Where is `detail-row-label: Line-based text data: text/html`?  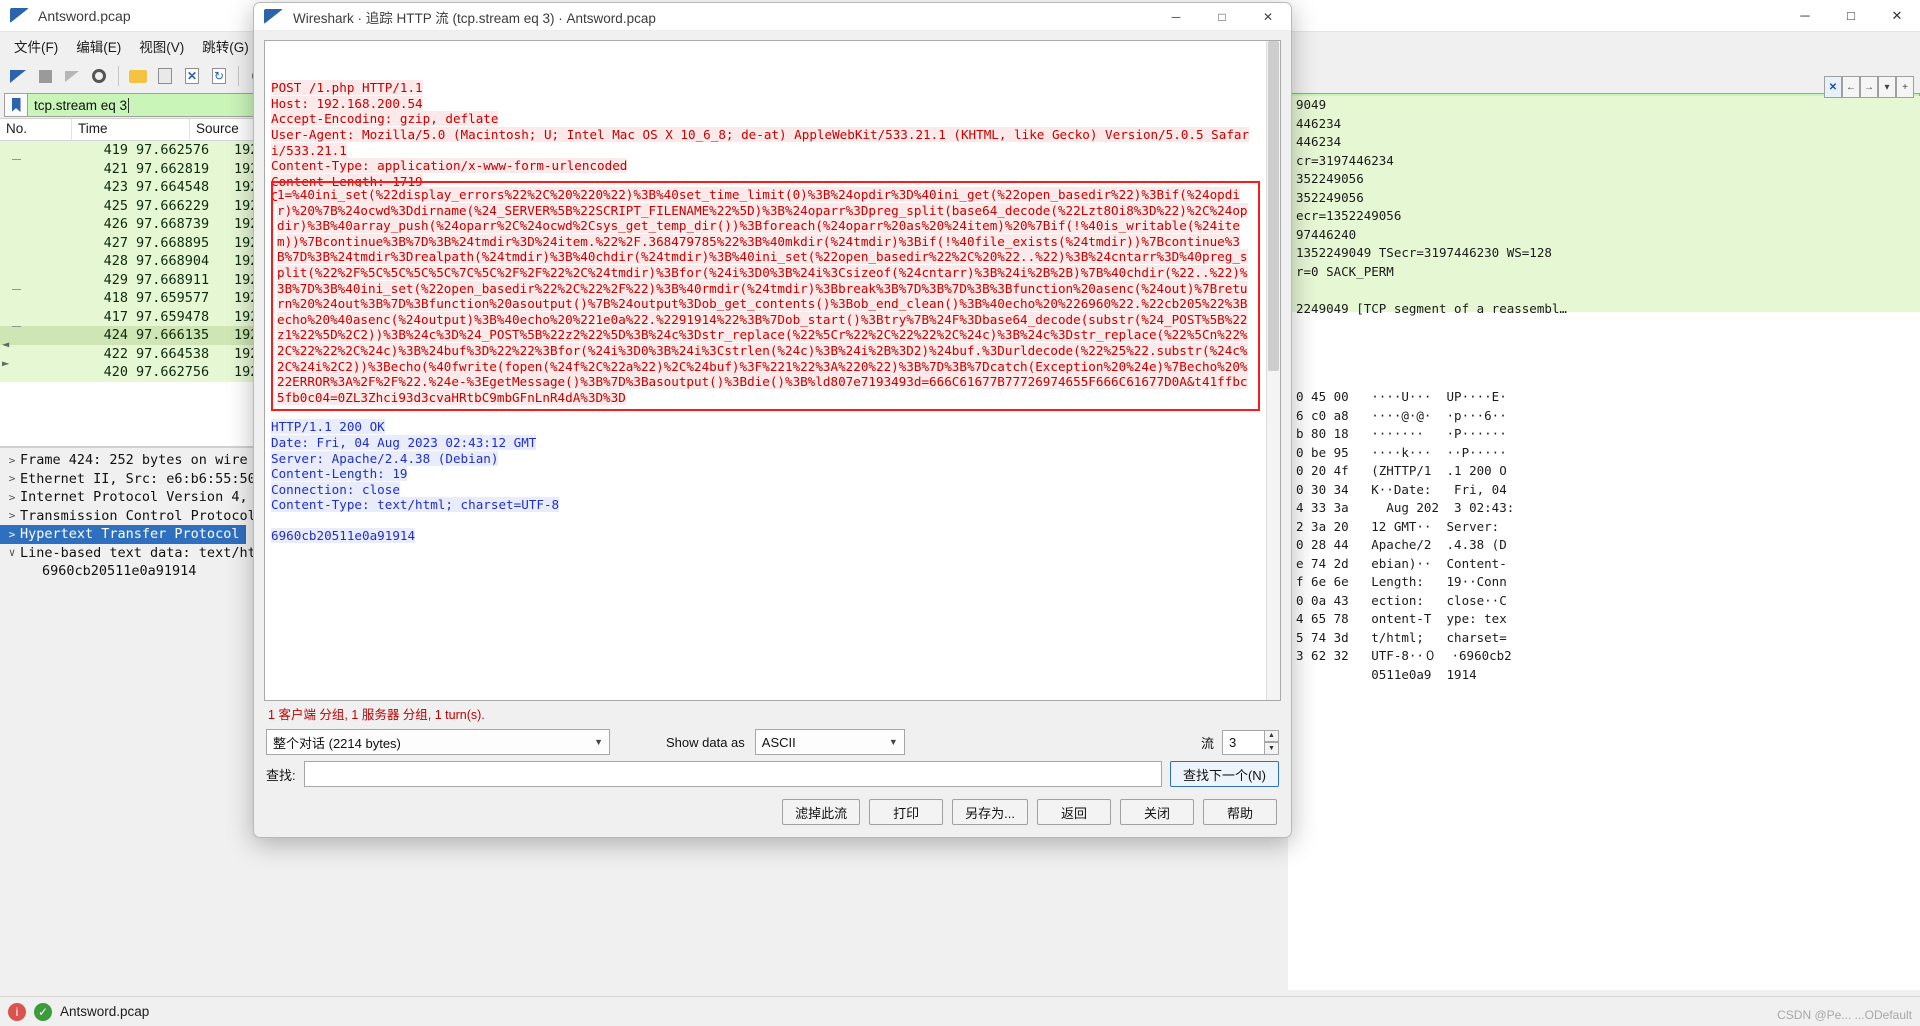
detail-row-label: Line-based text data: text/html is located at coordinates (146, 552).